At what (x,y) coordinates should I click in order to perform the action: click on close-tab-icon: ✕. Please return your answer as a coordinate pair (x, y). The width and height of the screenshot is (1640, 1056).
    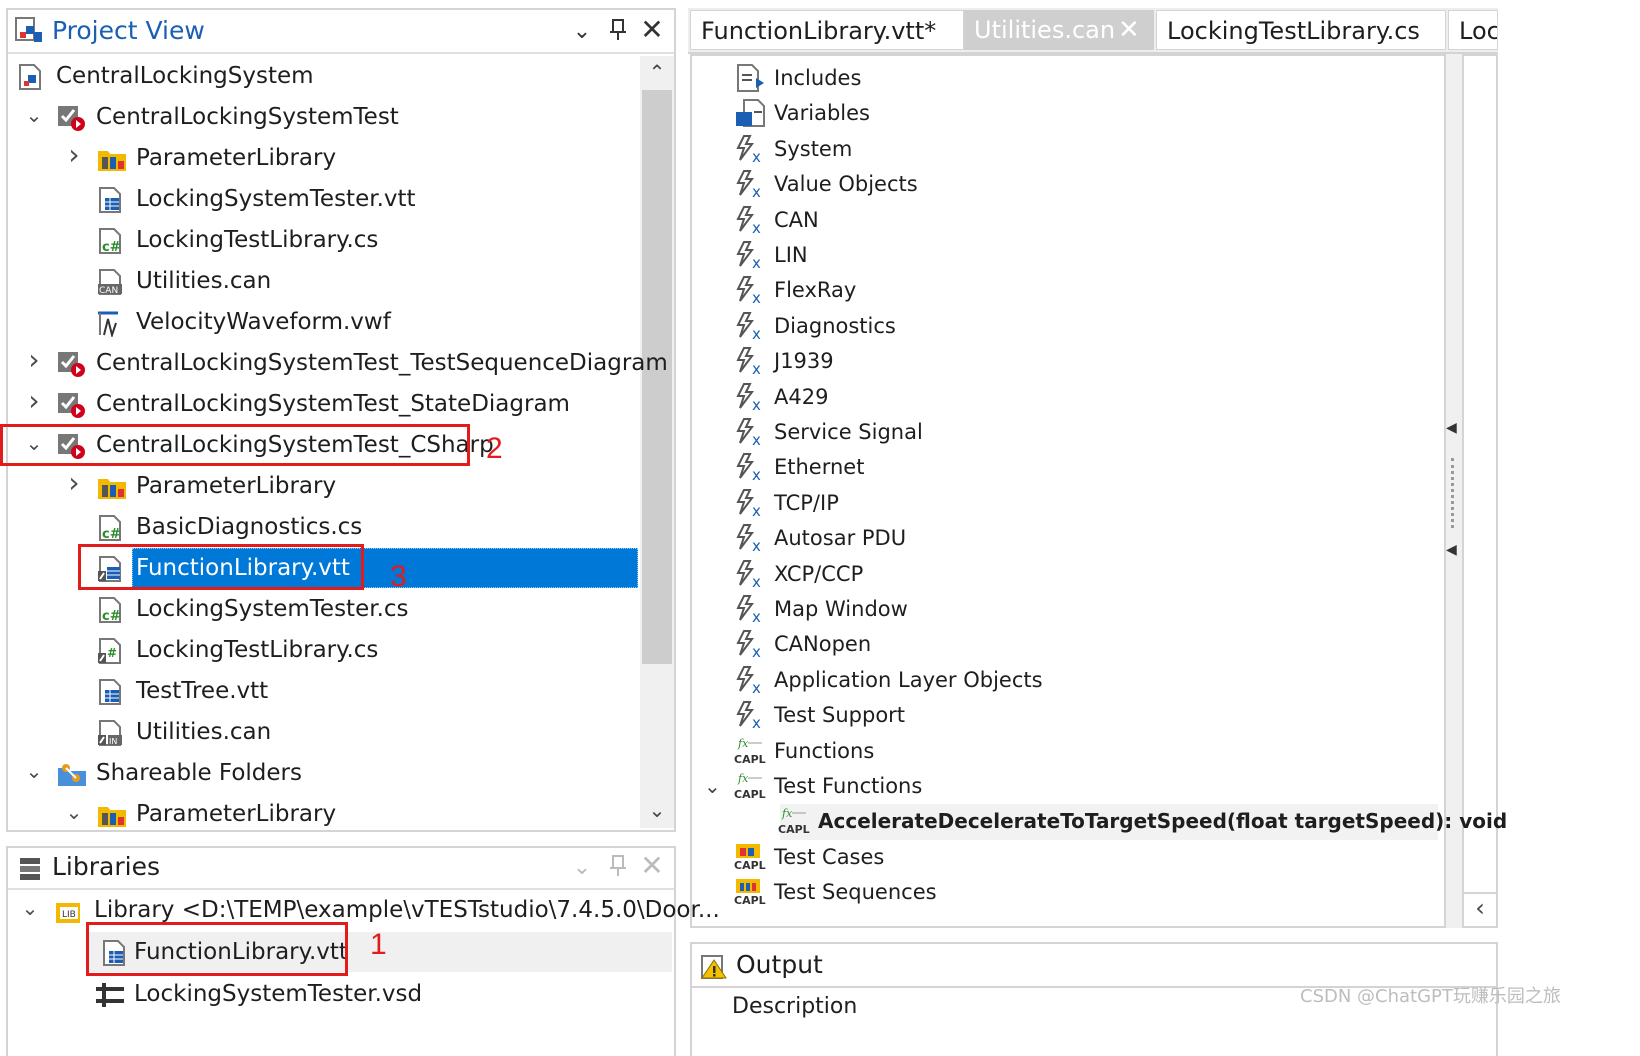
    Looking at the image, I should click on (1129, 30).